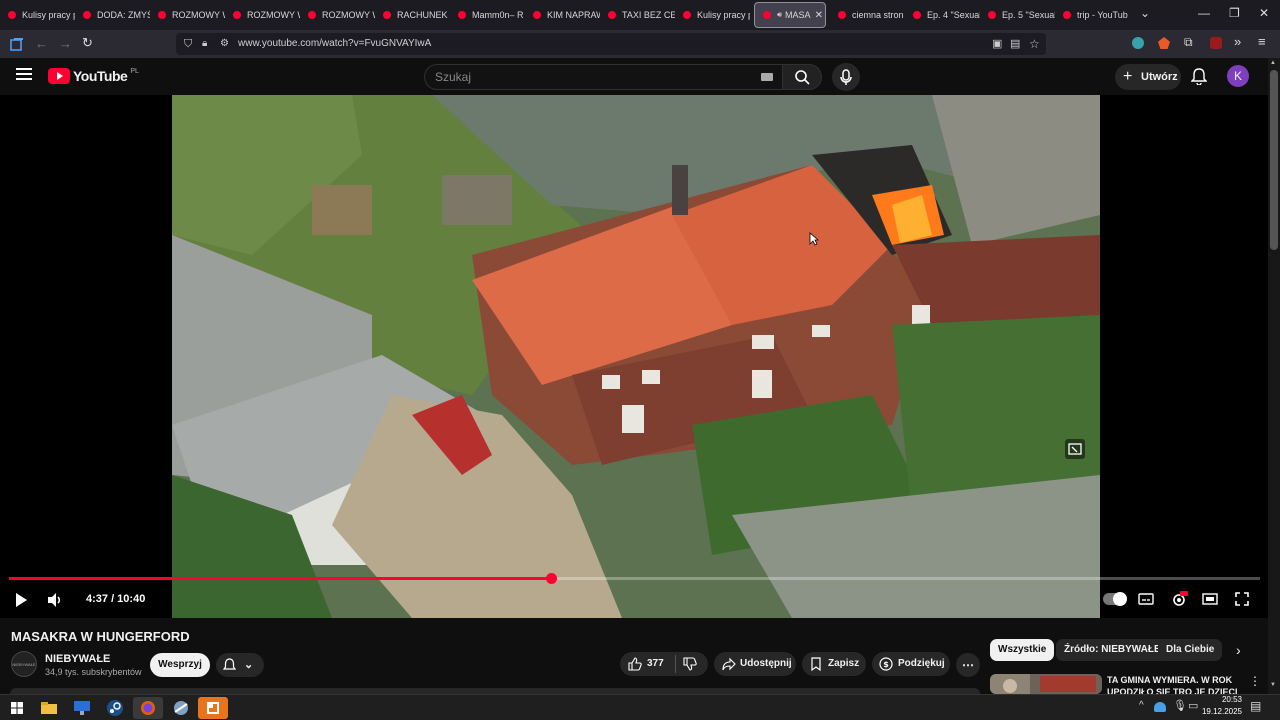 This screenshot has width=1280, height=720. What do you see at coordinates (1148, 77) in the screenshot?
I see `create-button: + Utwórz` at bounding box center [1148, 77].